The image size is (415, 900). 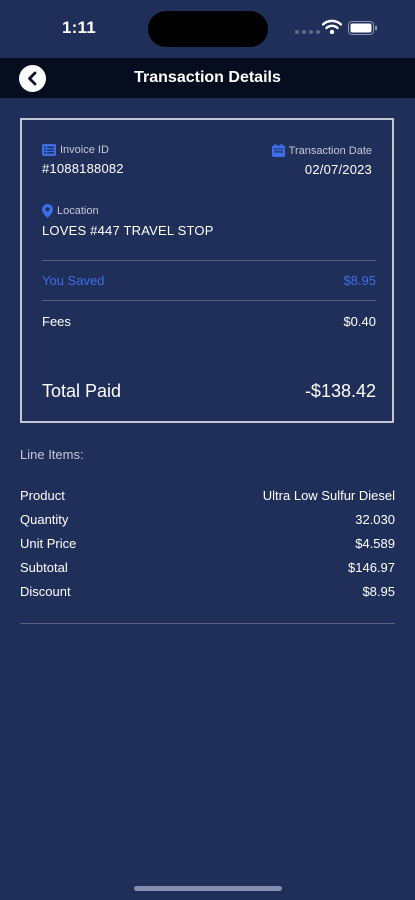 What do you see at coordinates (49, 150) in the screenshot?
I see `list-icon` at bounding box center [49, 150].